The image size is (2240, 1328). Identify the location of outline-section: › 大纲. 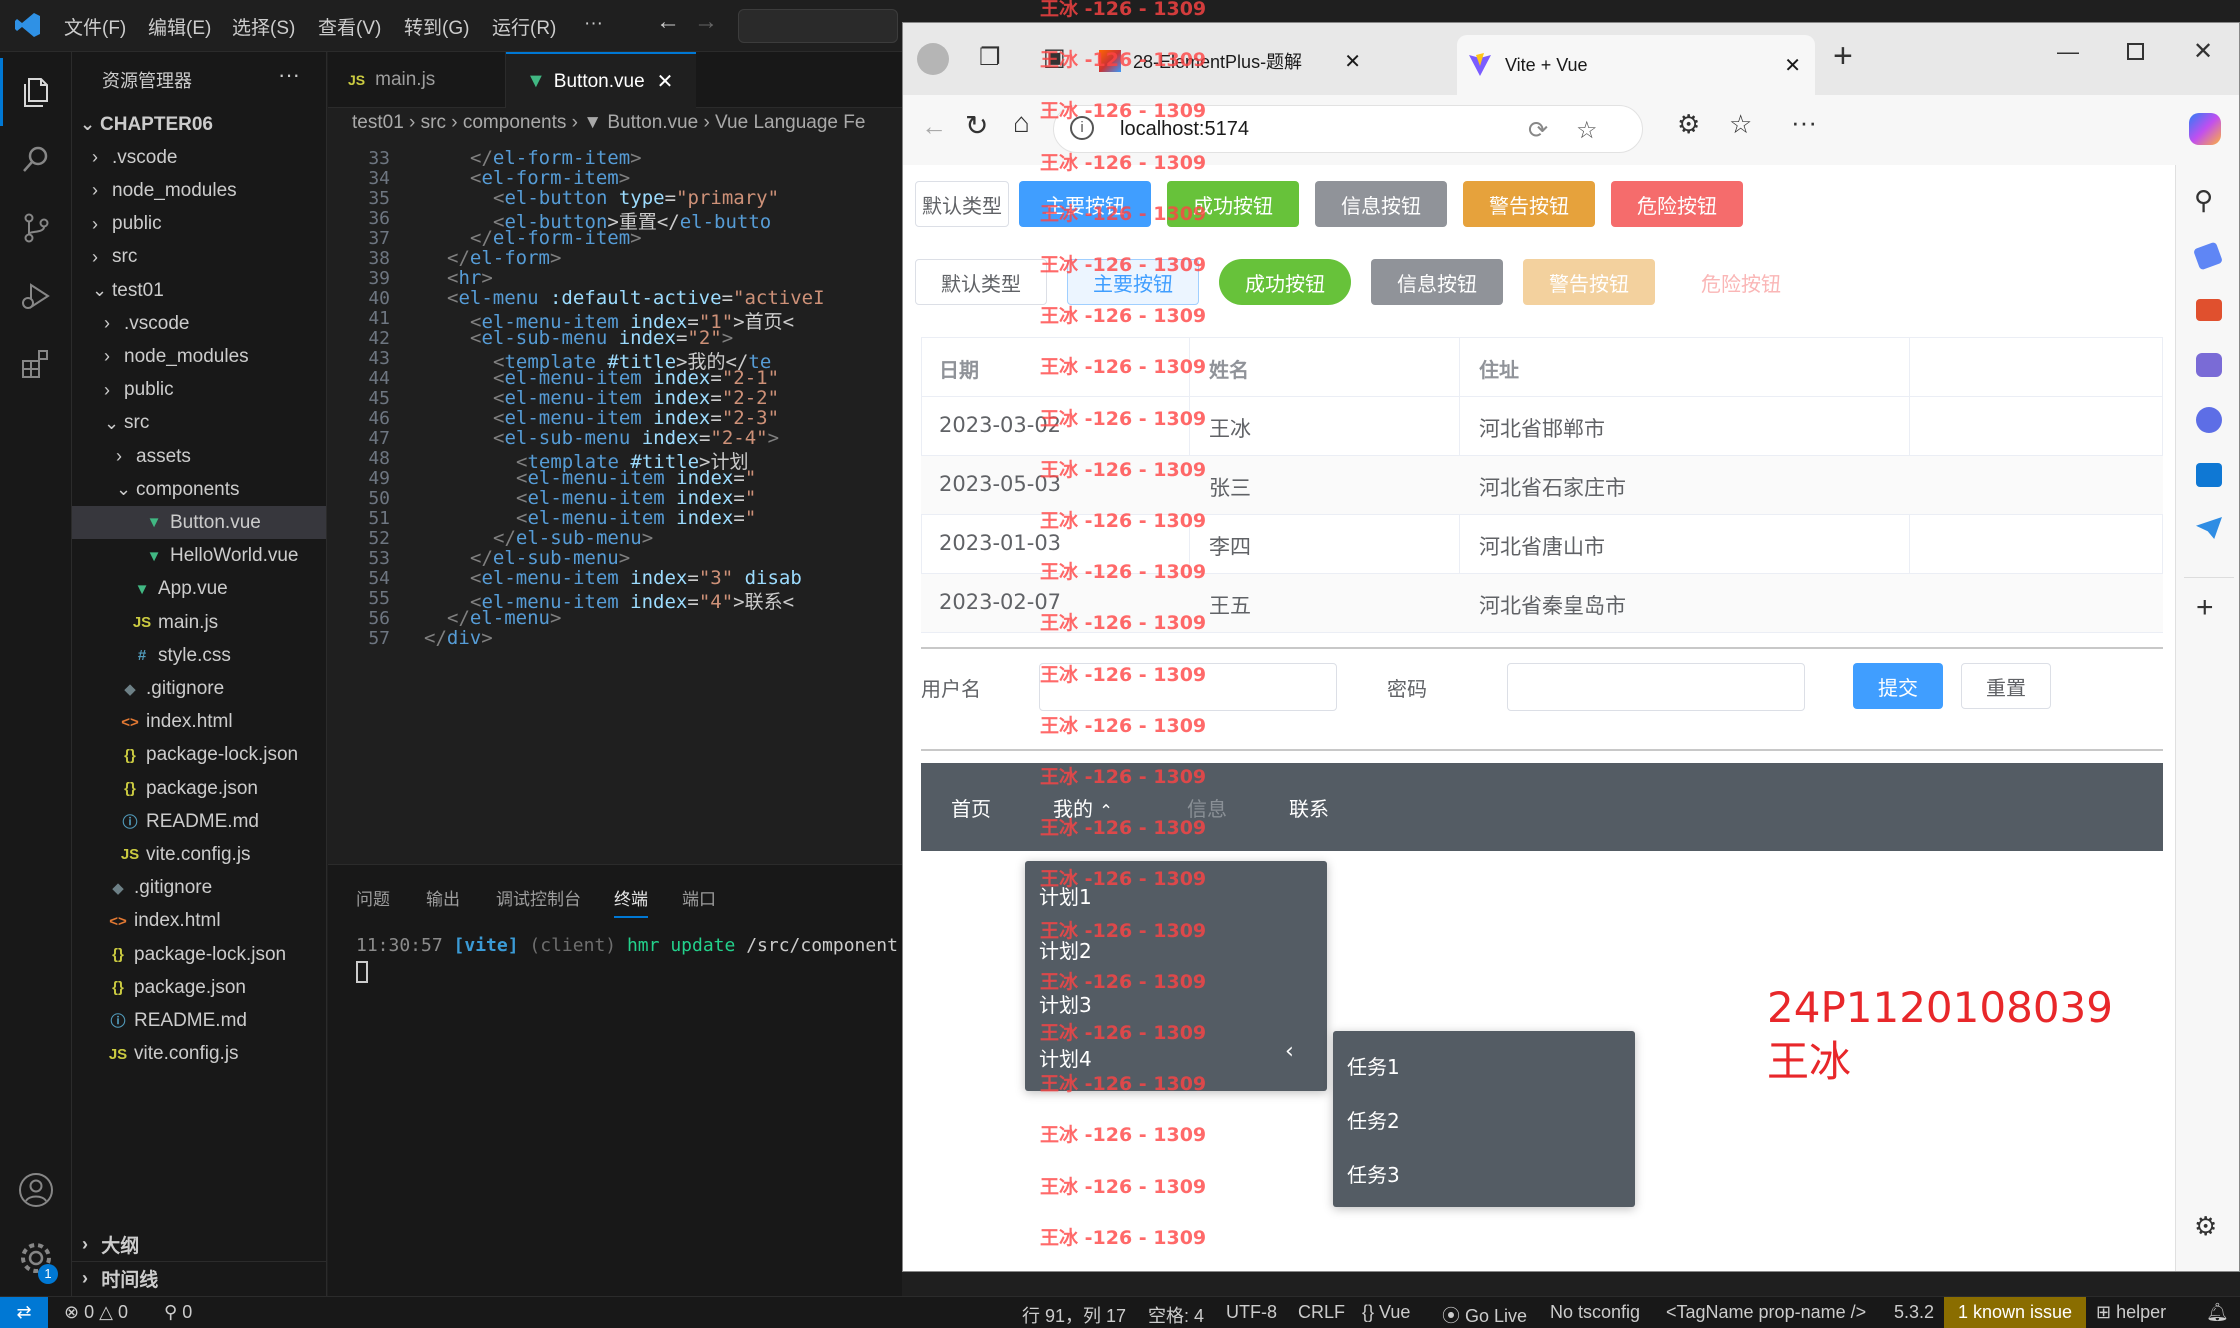
(199, 1244).